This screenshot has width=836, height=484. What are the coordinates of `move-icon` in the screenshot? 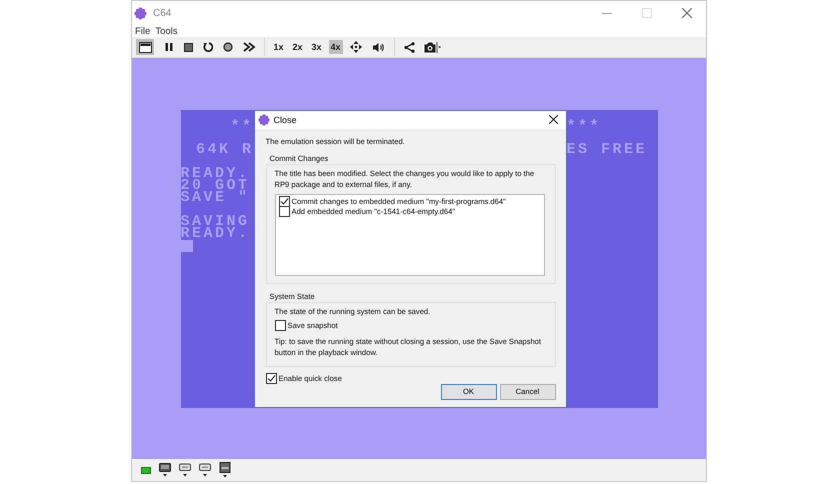 It's located at (356, 47).